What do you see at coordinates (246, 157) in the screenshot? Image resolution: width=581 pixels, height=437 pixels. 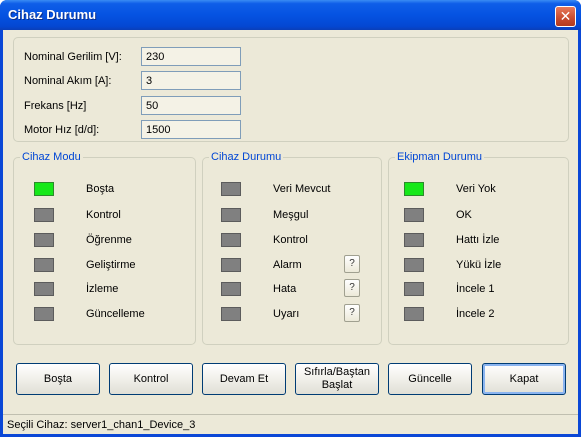 I see `device-status-title: Cihaz Durumu` at bounding box center [246, 157].